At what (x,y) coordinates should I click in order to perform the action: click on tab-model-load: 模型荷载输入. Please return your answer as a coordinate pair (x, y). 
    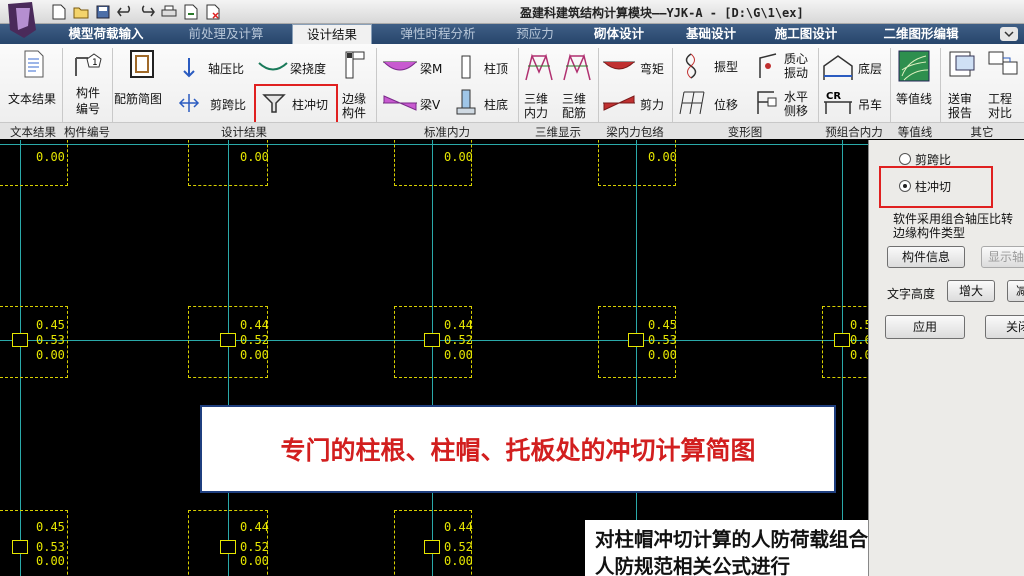
    Looking at the image, I should click on (106, 34).